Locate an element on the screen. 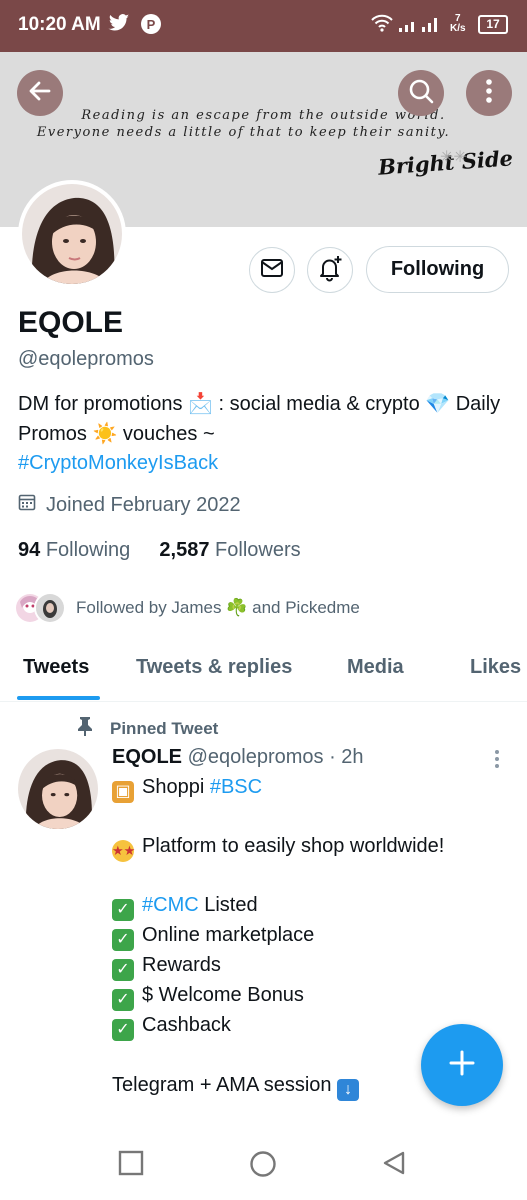 The image size is (527, 1200). bell-plus-icon is located at coordinates (330, 270).